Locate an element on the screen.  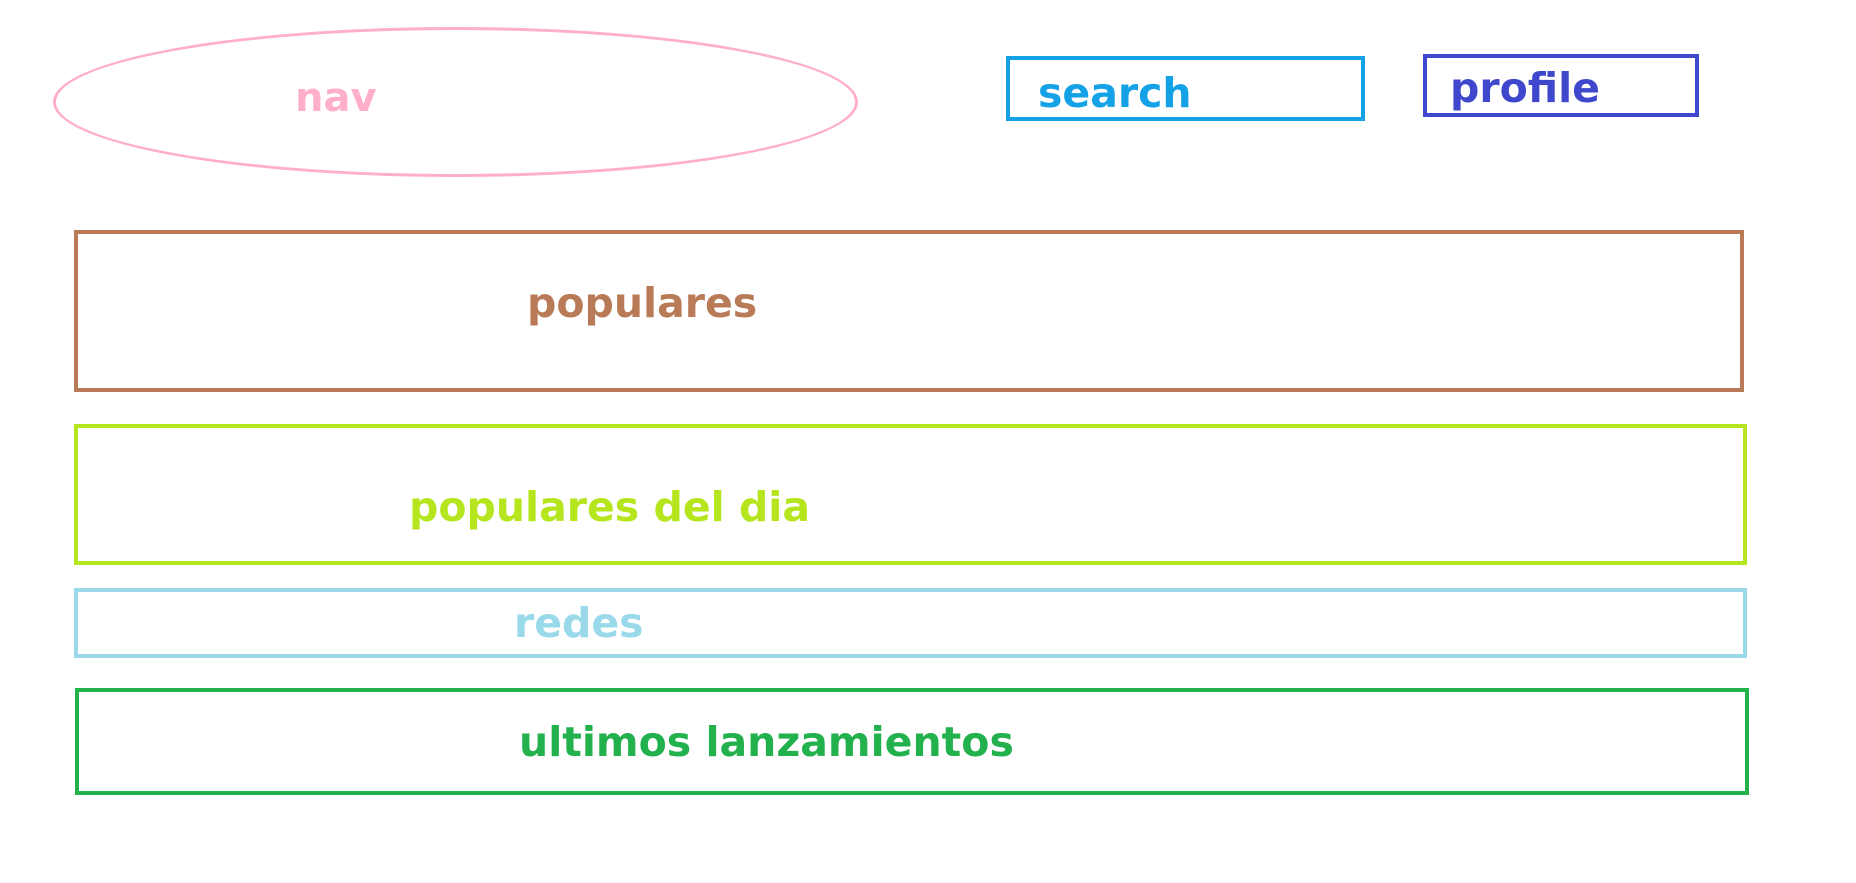
redes-section is located at coordinates (910, 623).